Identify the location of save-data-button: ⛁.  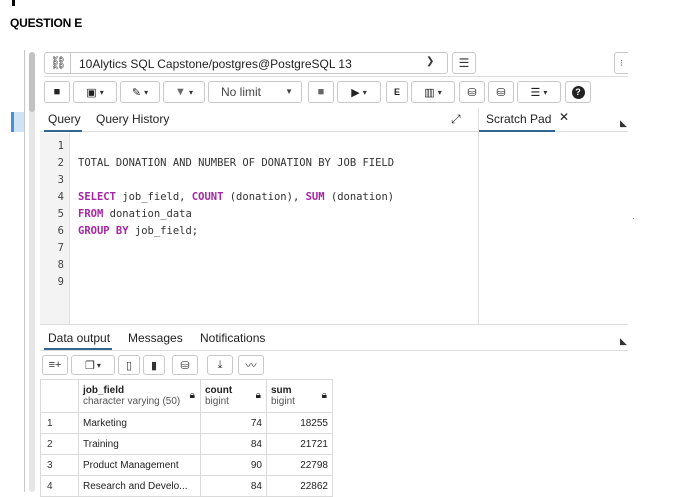
(185, 365).